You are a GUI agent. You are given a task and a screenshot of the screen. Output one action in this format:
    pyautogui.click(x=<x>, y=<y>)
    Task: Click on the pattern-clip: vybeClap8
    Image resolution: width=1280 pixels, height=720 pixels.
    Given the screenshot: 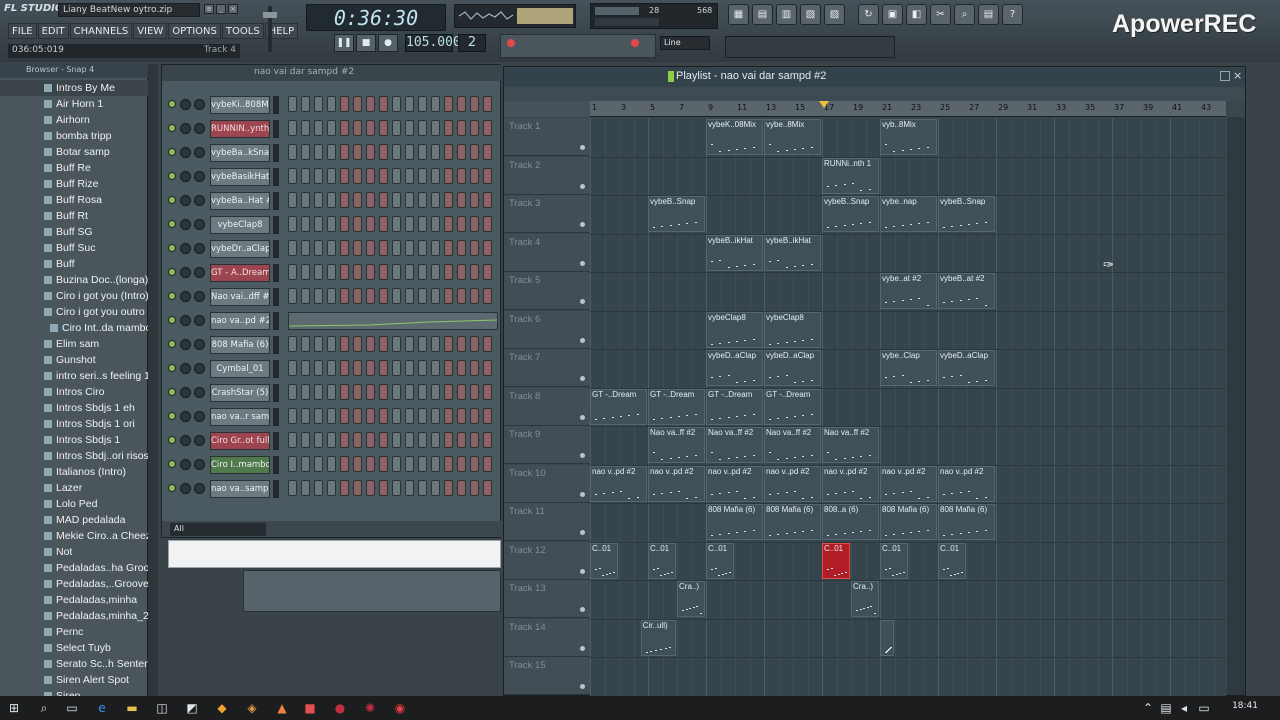 What is the action you would take?
    pyautogui.click(x=734, y=329)
    